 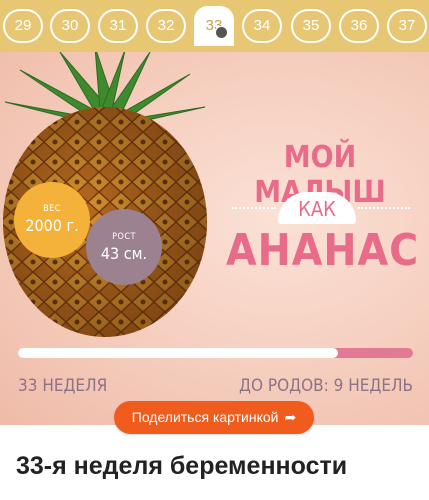 I want to click on week-tab-34: 34, so click(x=262, y=26).